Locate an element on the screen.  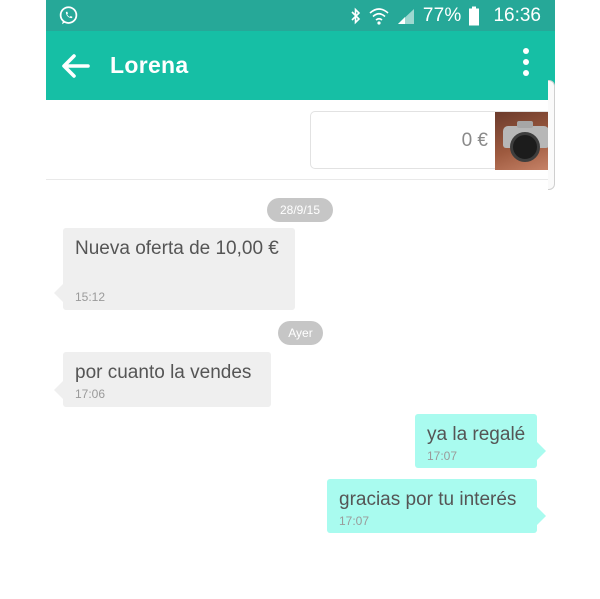
message-text: ya la regalé is located at coordinates (476, 434).